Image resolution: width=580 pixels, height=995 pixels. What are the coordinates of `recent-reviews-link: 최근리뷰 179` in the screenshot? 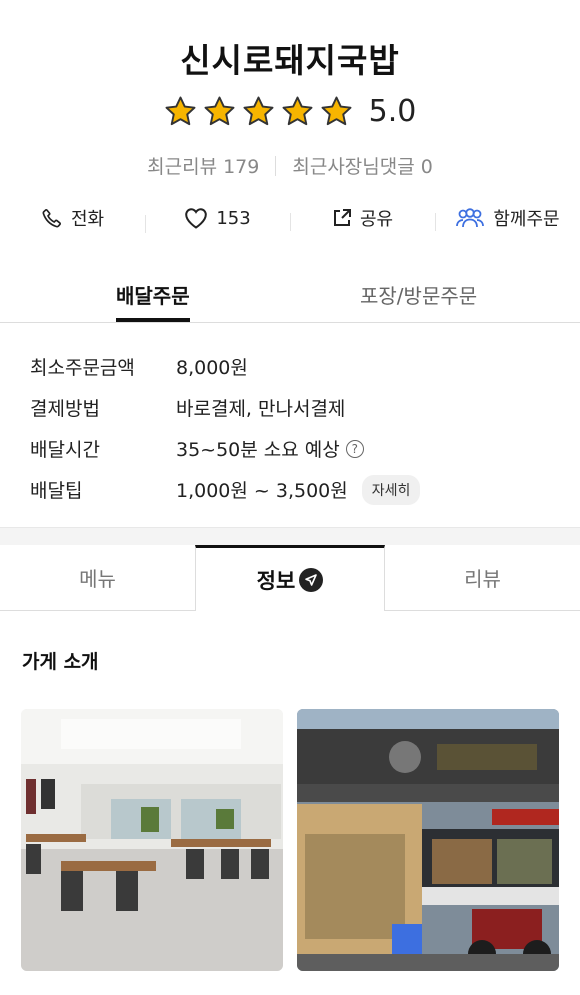 It's located at (203, 165).